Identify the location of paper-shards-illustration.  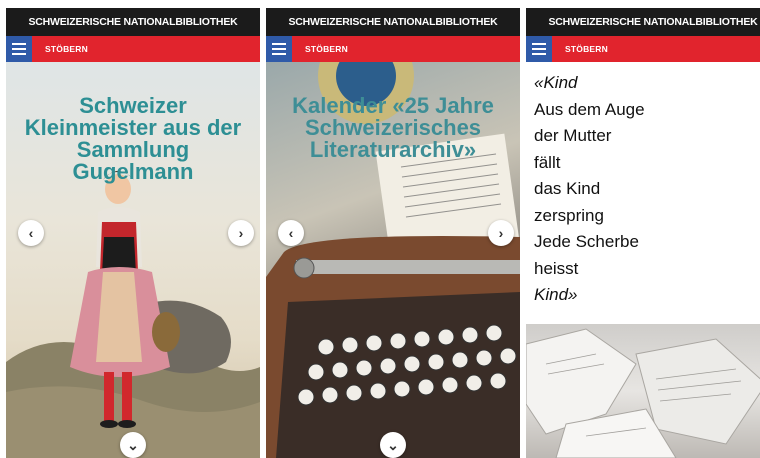
(643, 393).